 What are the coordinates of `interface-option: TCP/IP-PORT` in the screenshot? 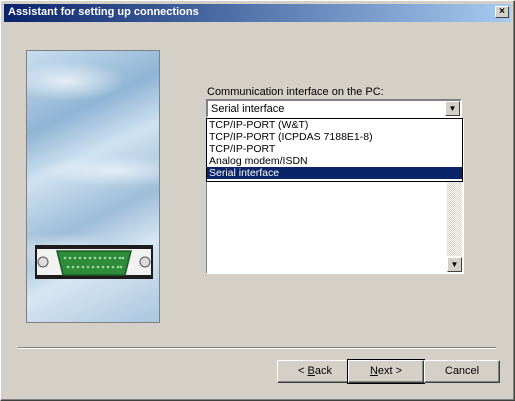 It's located at (334, 149).